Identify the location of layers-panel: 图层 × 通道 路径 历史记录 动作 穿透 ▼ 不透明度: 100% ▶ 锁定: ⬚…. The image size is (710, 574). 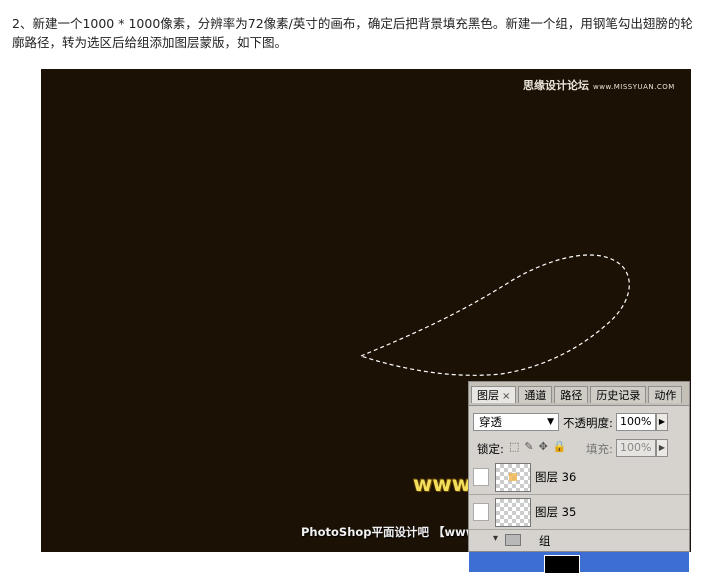
(579, 477).